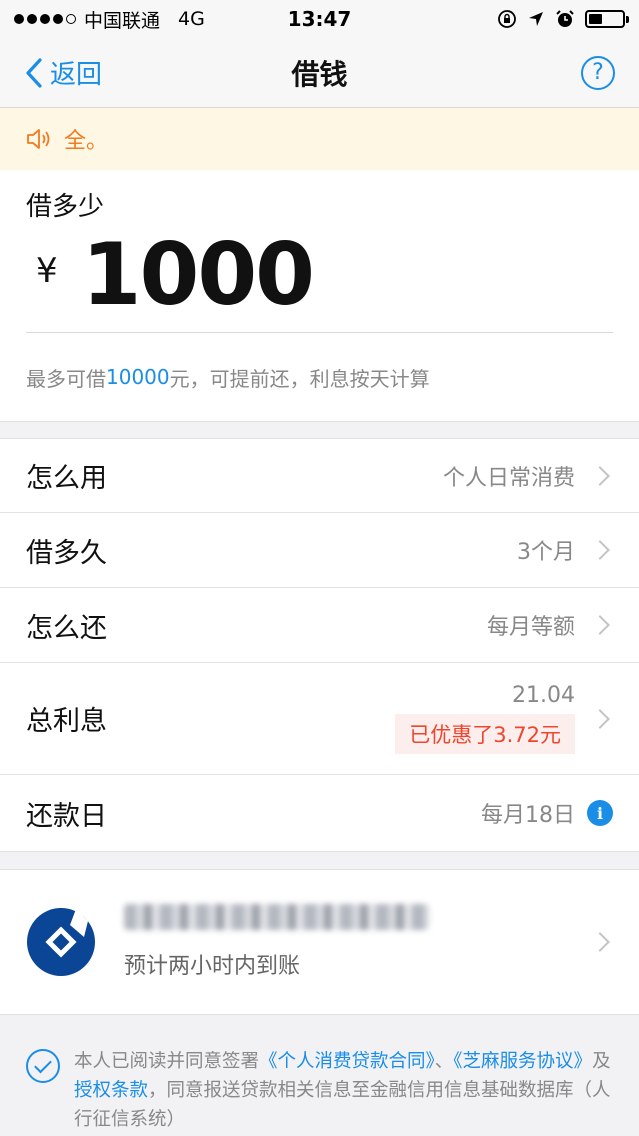  I want to click on row-repayment: 怎么还 每月等额, so click(319, 625).